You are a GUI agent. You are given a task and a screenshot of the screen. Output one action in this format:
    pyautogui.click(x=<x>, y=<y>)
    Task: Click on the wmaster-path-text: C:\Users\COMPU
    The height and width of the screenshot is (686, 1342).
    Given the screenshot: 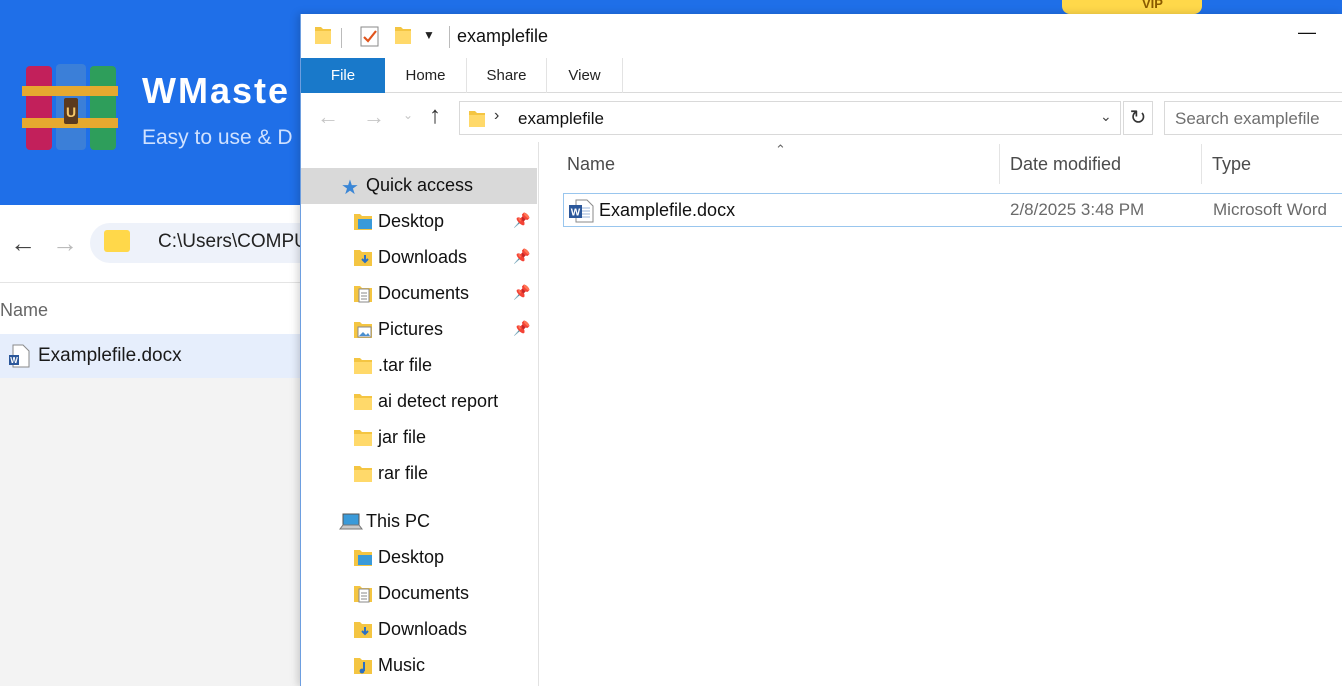 What is the action you would take?
    pyautogui.click(x=233, y=241)
    